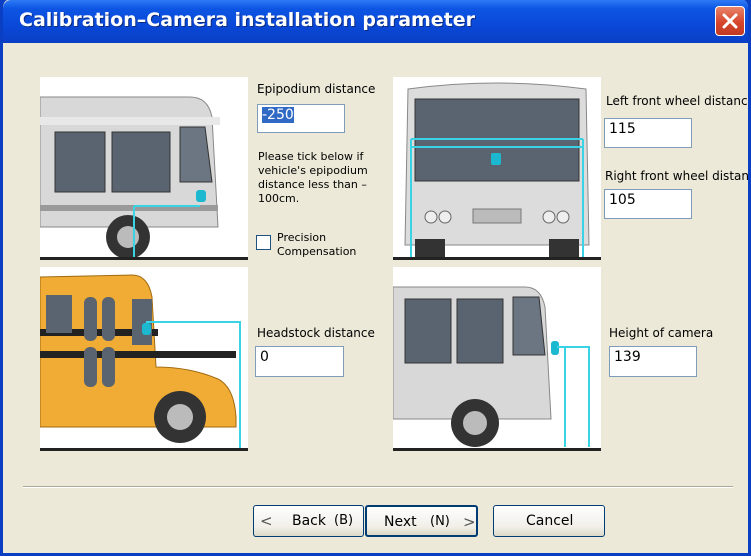  Describe the element at coordinates (440, 521) in the screenshot. I see `next-accelerator: (N)` at that location.